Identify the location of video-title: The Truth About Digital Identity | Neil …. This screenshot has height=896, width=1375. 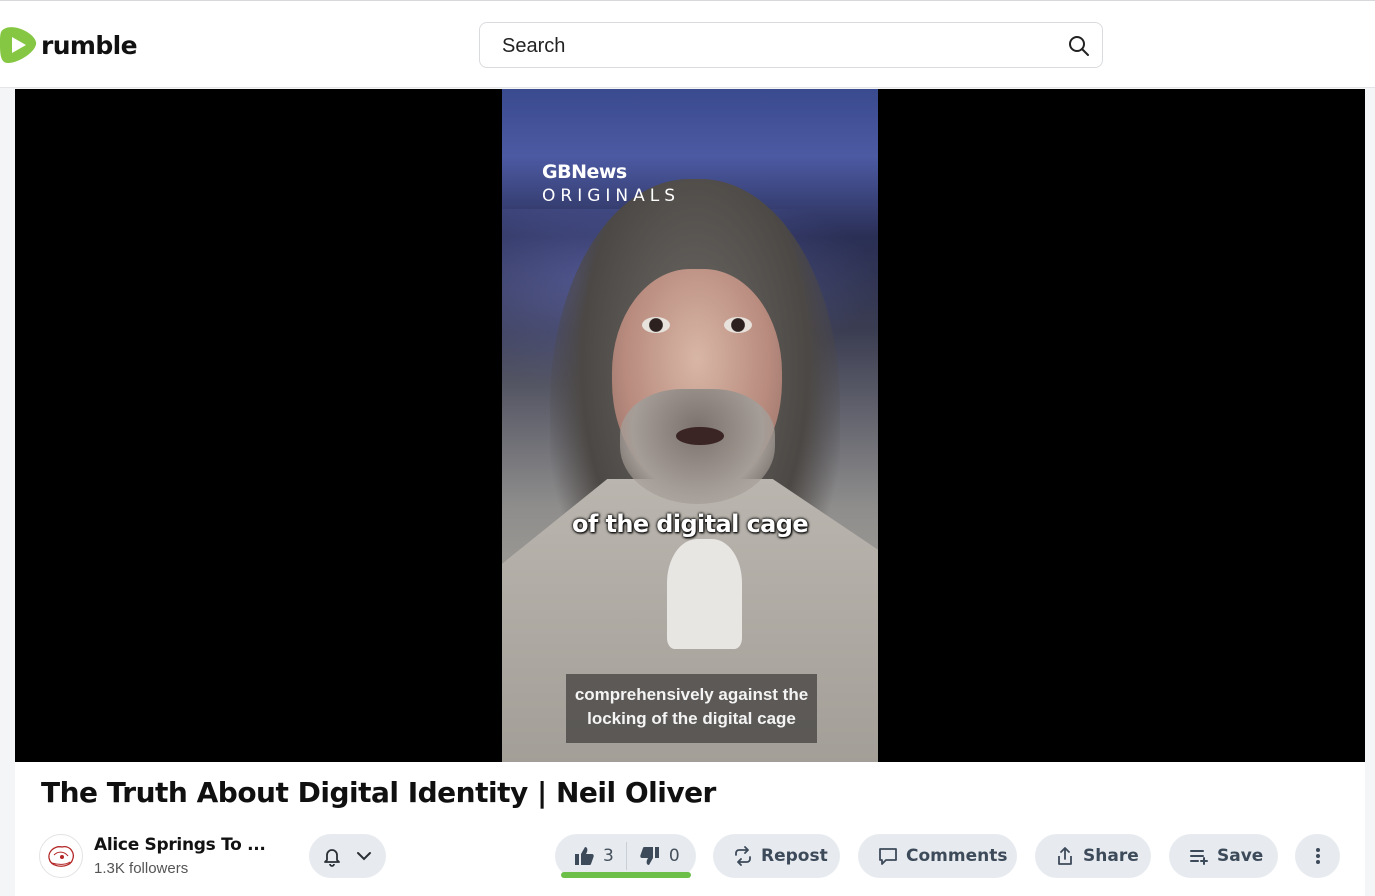
(378, 792).